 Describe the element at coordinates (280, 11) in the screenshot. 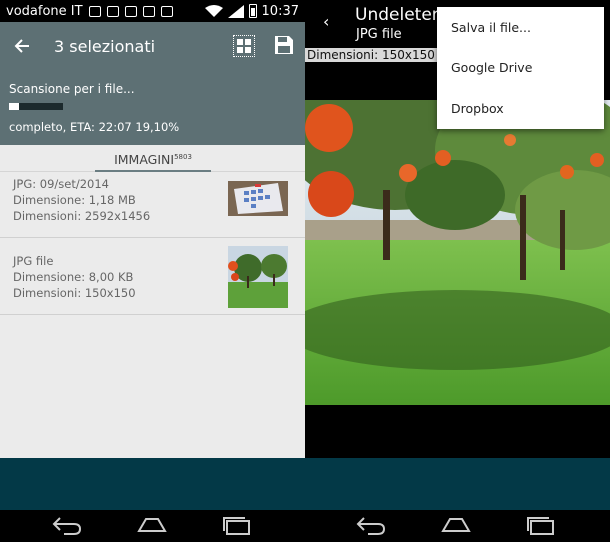

I see `status-time: 10:37` at that location.